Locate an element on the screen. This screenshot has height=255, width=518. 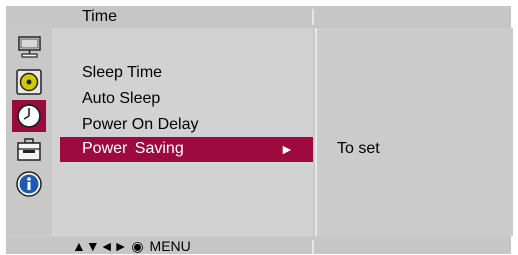
menu-item-power-saving: Power Saving ► is located at coordinates (186, 149).